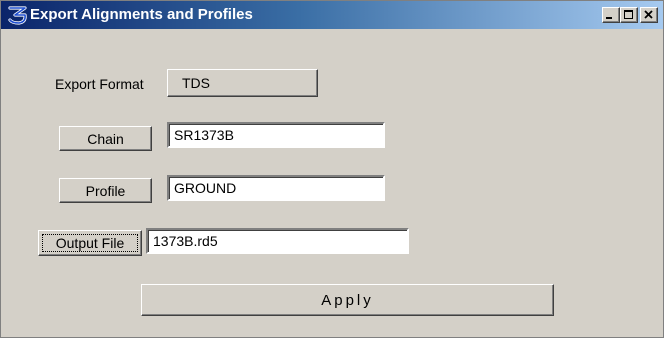  I want to click on title-bar: Export Alignments and Profiles, so click(332, 15).